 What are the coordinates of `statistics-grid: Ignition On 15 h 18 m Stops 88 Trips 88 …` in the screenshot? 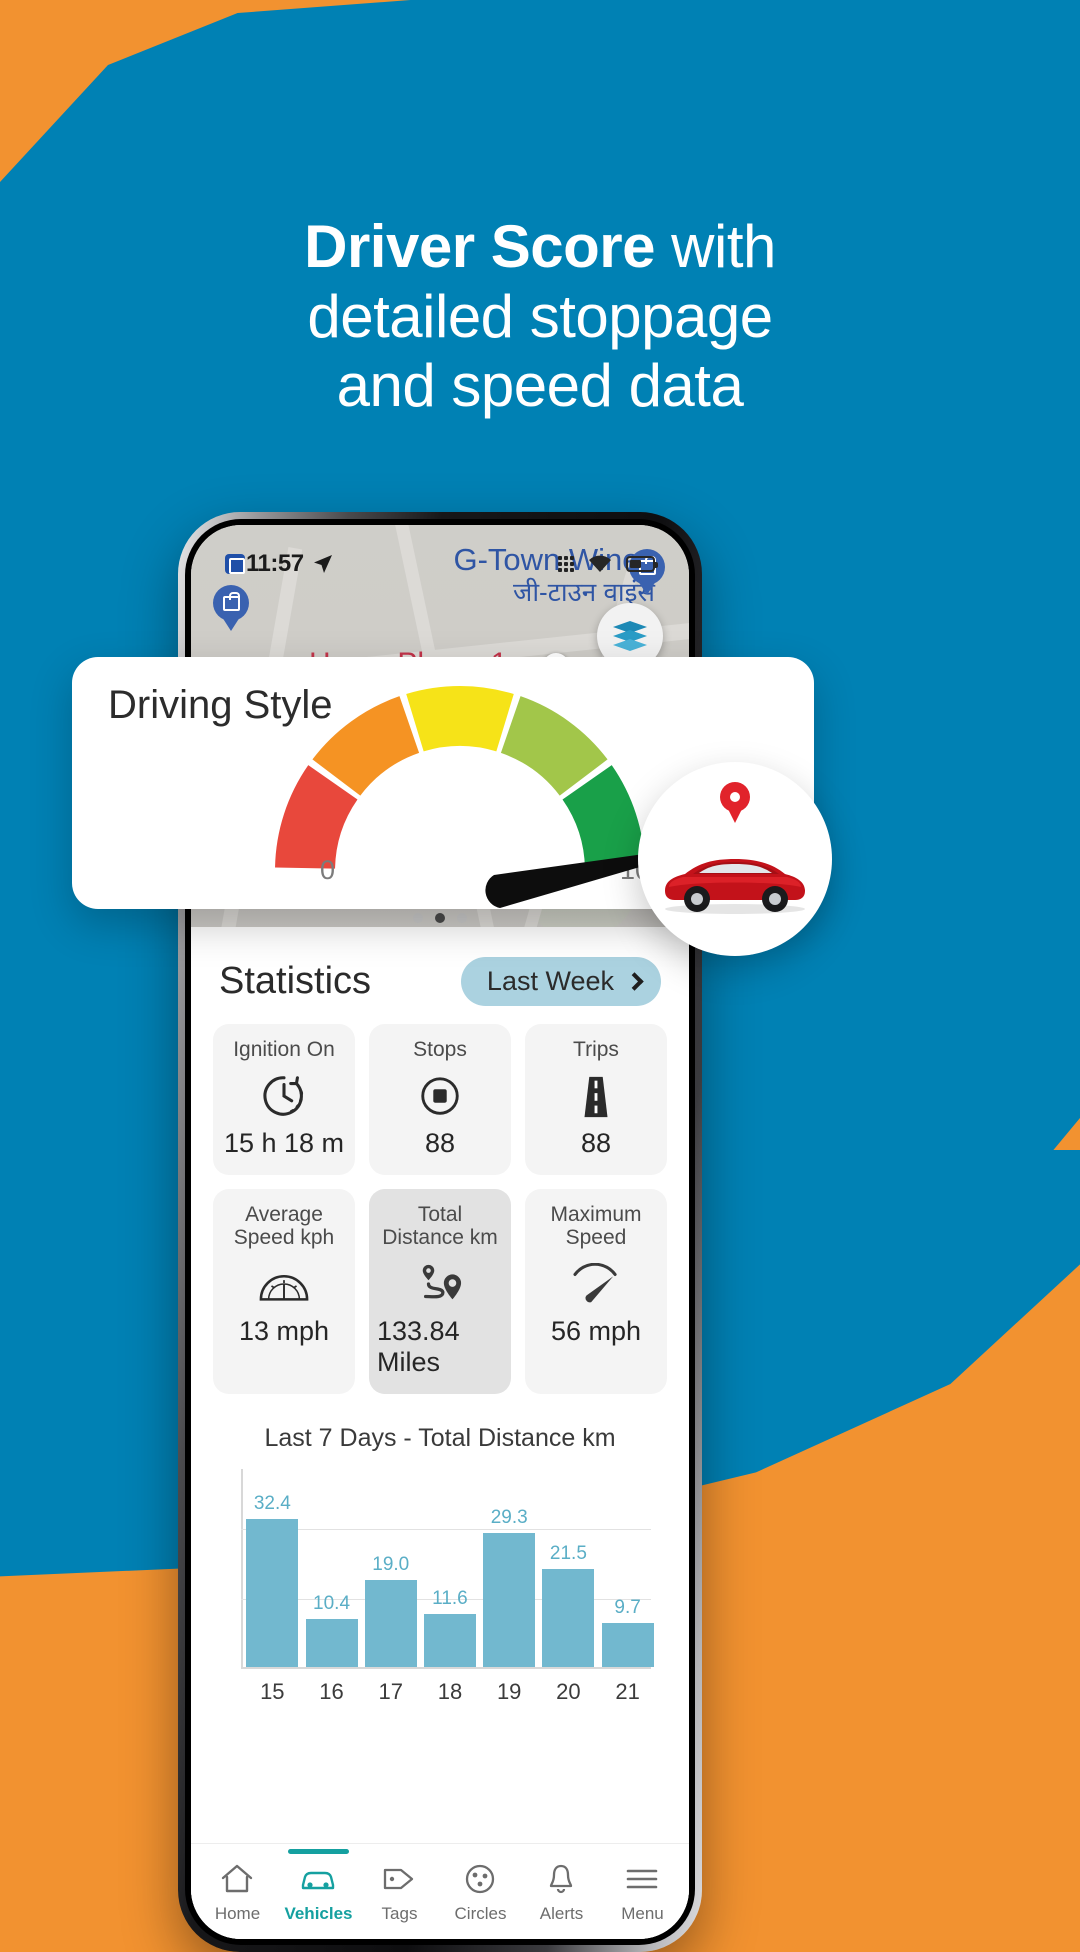 It's located at (440, 1209).